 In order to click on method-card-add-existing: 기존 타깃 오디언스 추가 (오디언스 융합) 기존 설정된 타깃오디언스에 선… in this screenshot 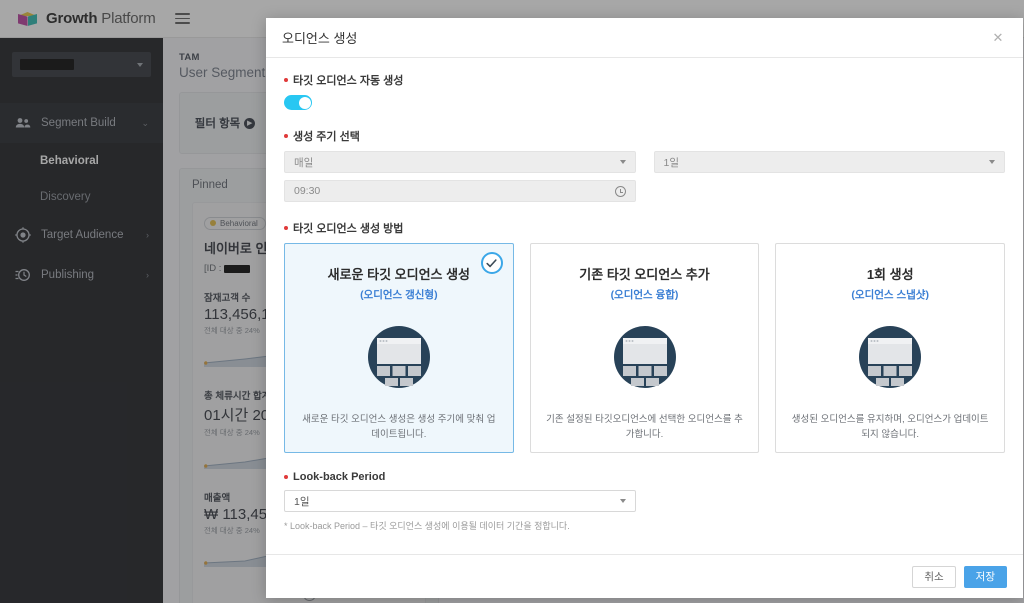, I will do `click(644, 348)`.